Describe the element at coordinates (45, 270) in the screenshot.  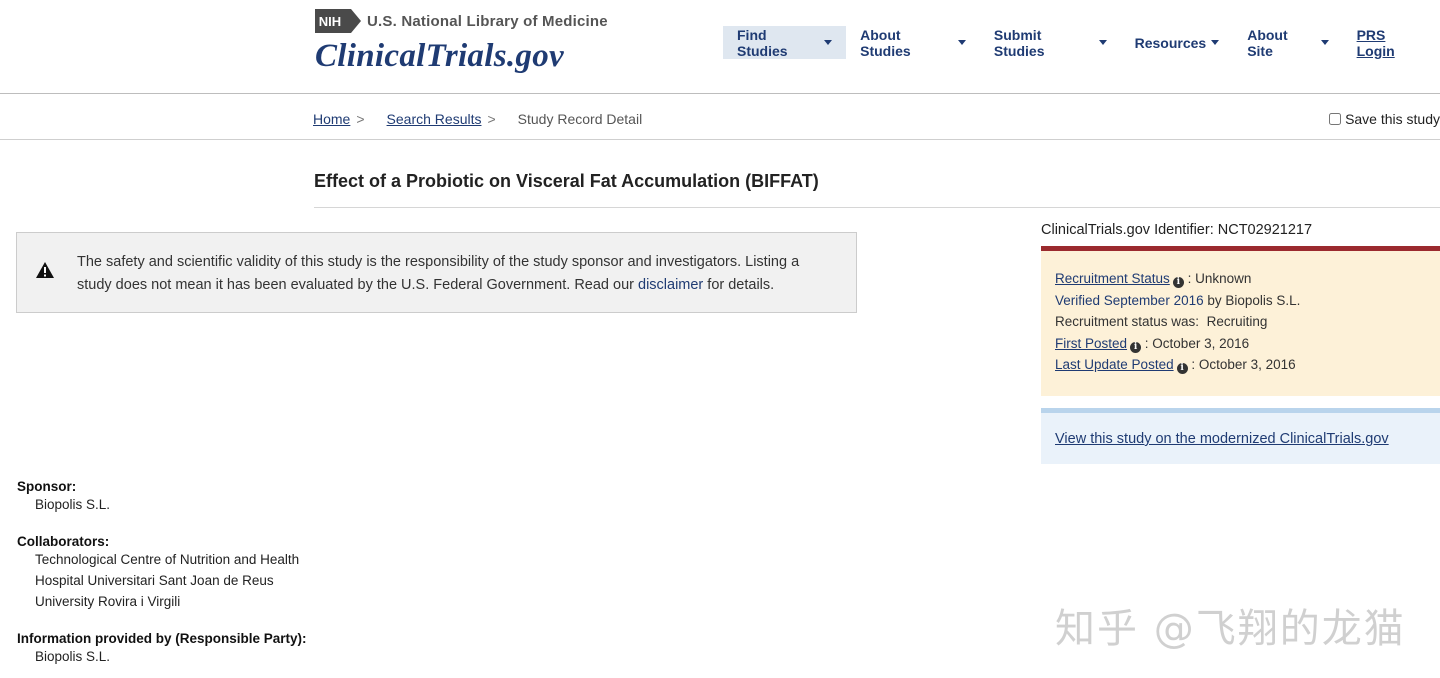
I see `warning-icon` at that location.